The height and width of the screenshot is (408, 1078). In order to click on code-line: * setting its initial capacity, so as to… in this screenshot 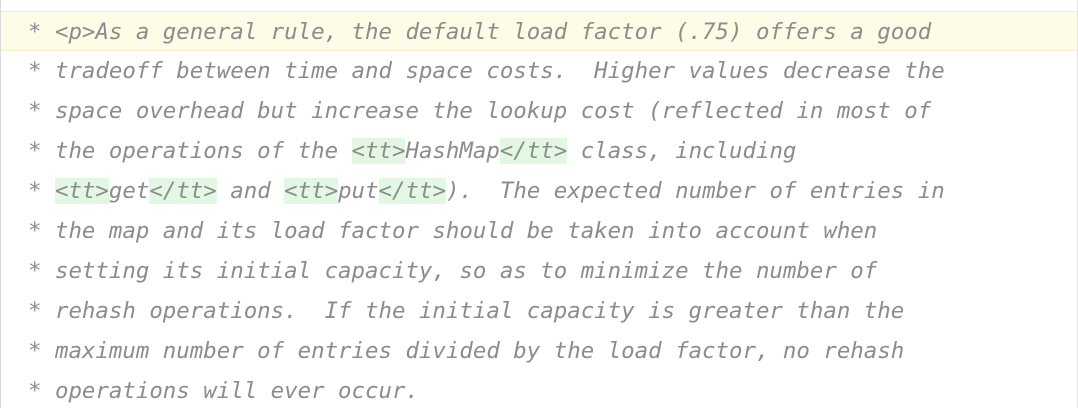, I will do `click(539, 271)`.